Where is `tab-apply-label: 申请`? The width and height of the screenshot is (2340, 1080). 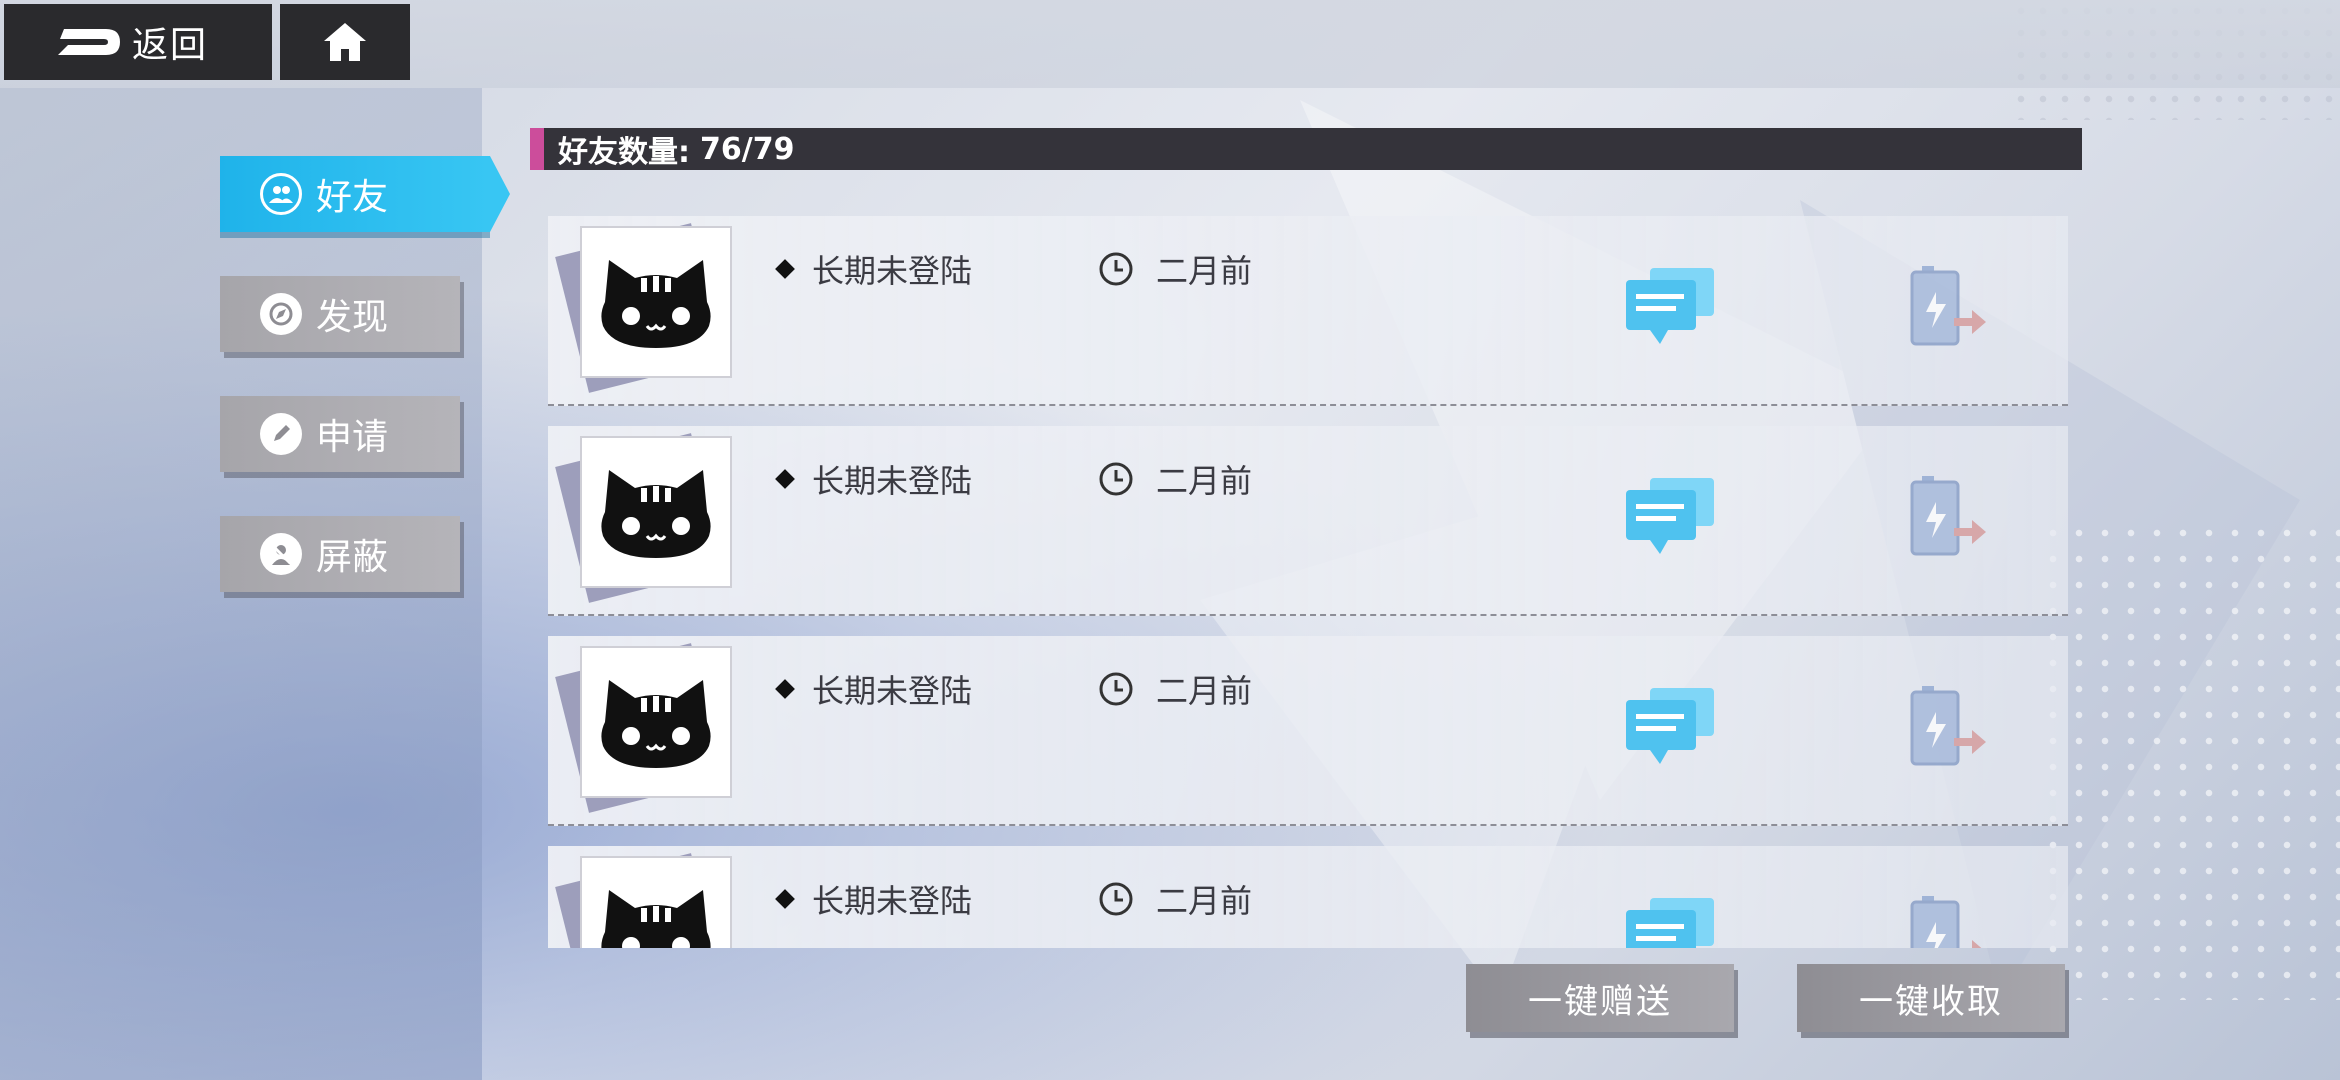
tab-apply-label: 申请 is located at coordinates (352, 437).